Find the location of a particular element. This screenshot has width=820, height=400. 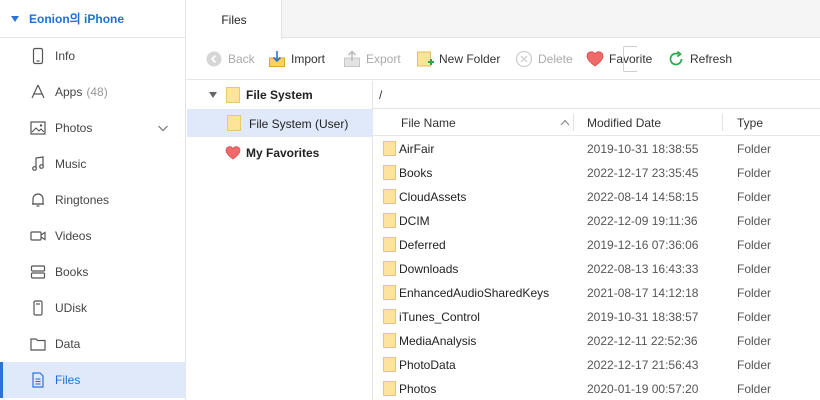

file-date-cell: 2019-10-31 18:38:57 is located at coordinates (643, 317).